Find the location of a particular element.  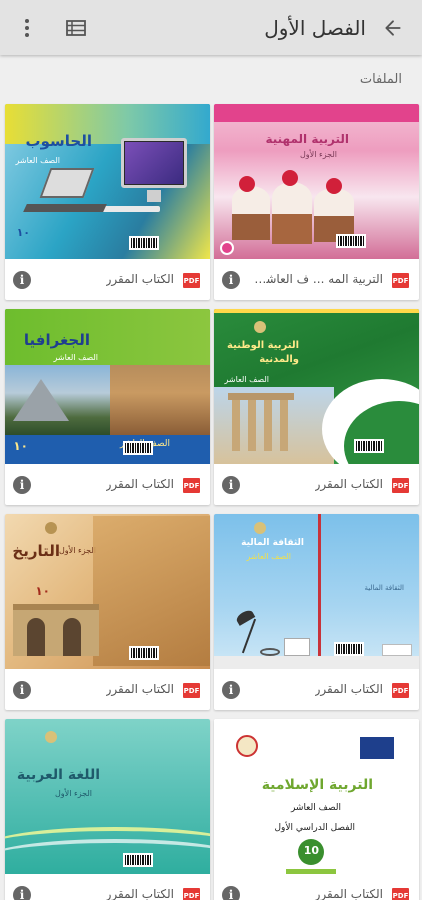

cover-title: الثقافة المالية is located at coordinates (272, 543).